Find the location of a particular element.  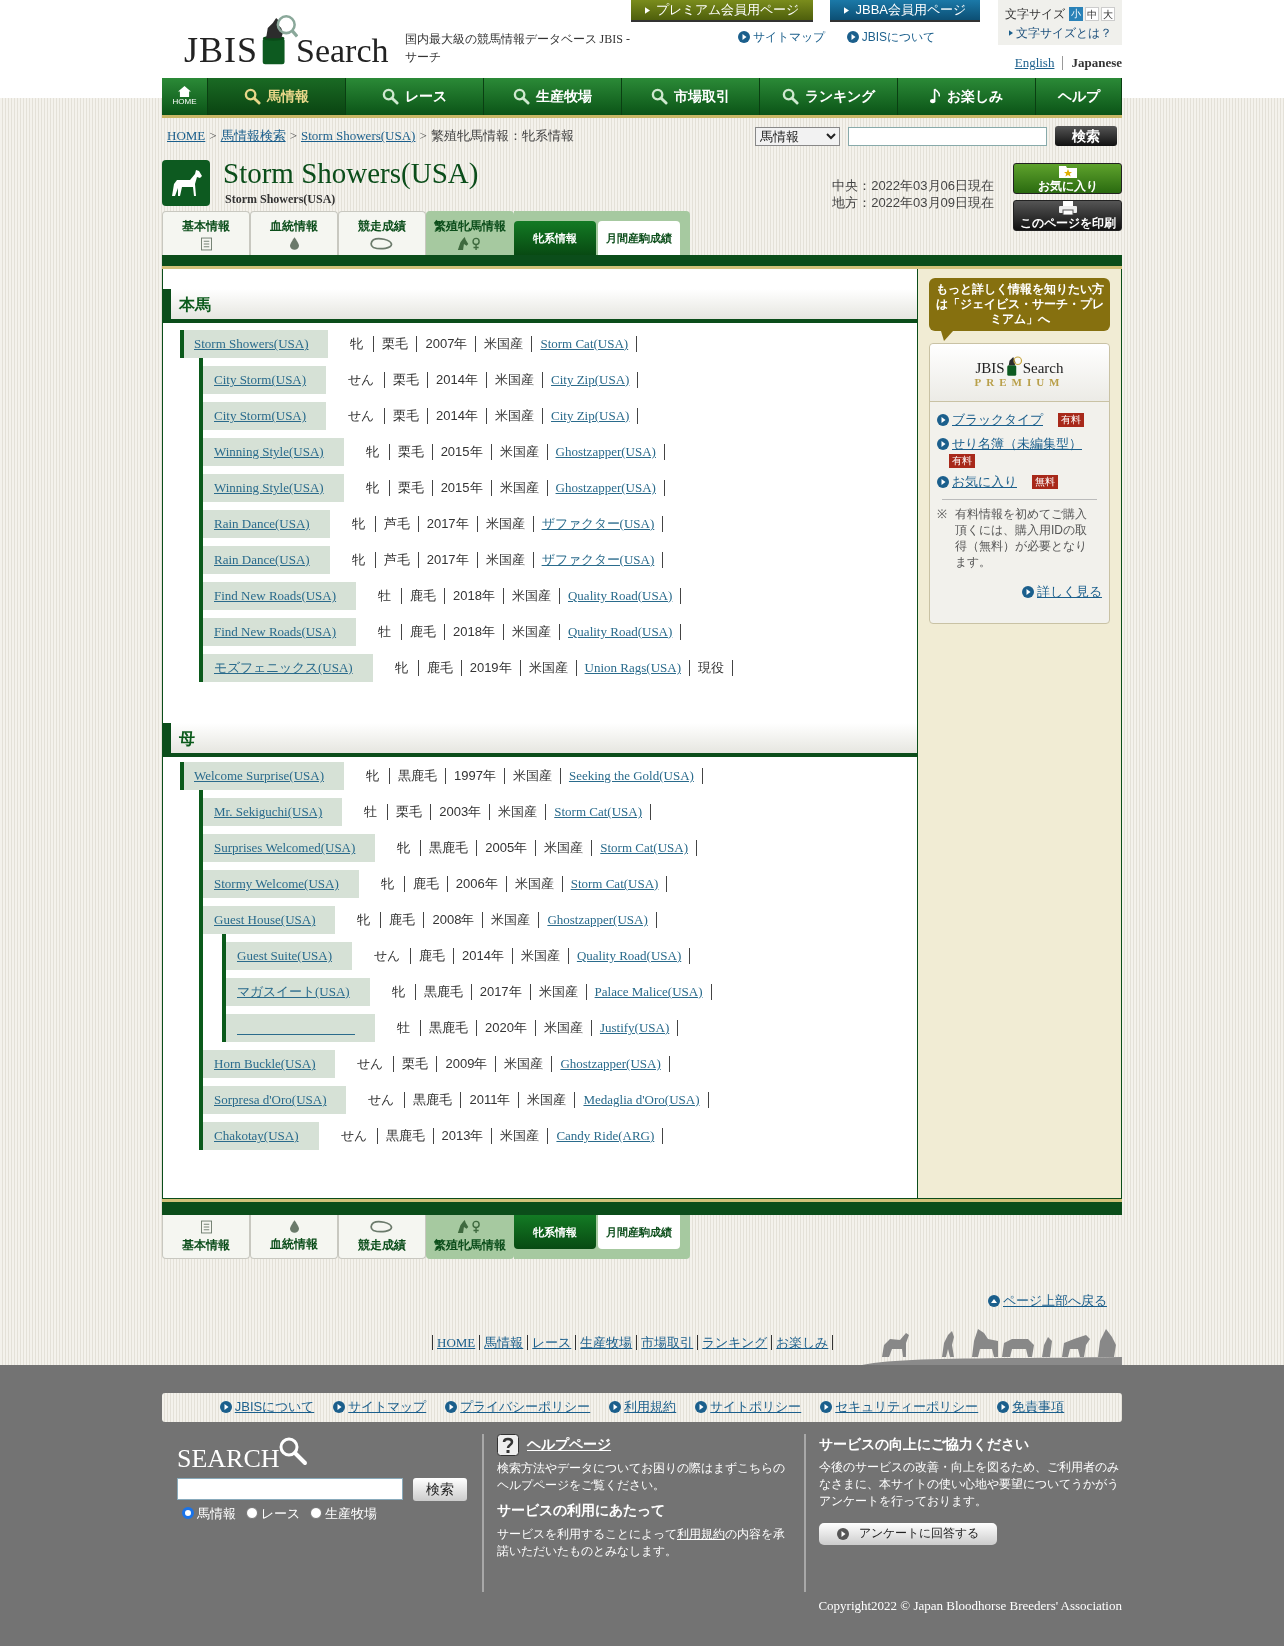

footer-nav-link: ランキング is located at coordinates (735, 1343).